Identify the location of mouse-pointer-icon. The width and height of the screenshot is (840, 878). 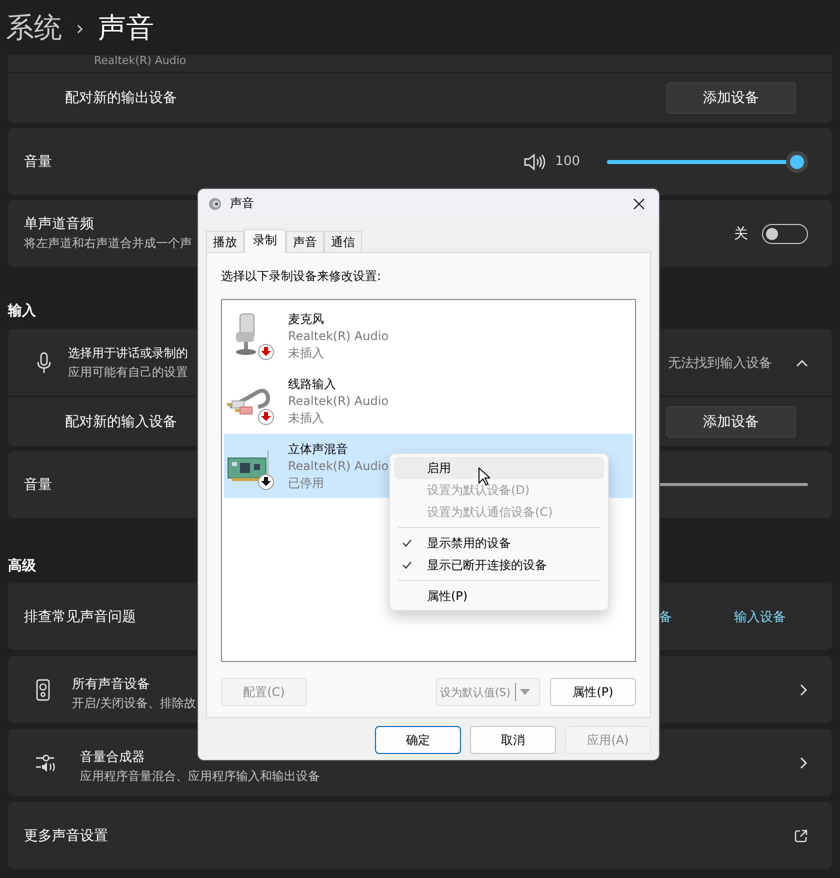
(484, 476).